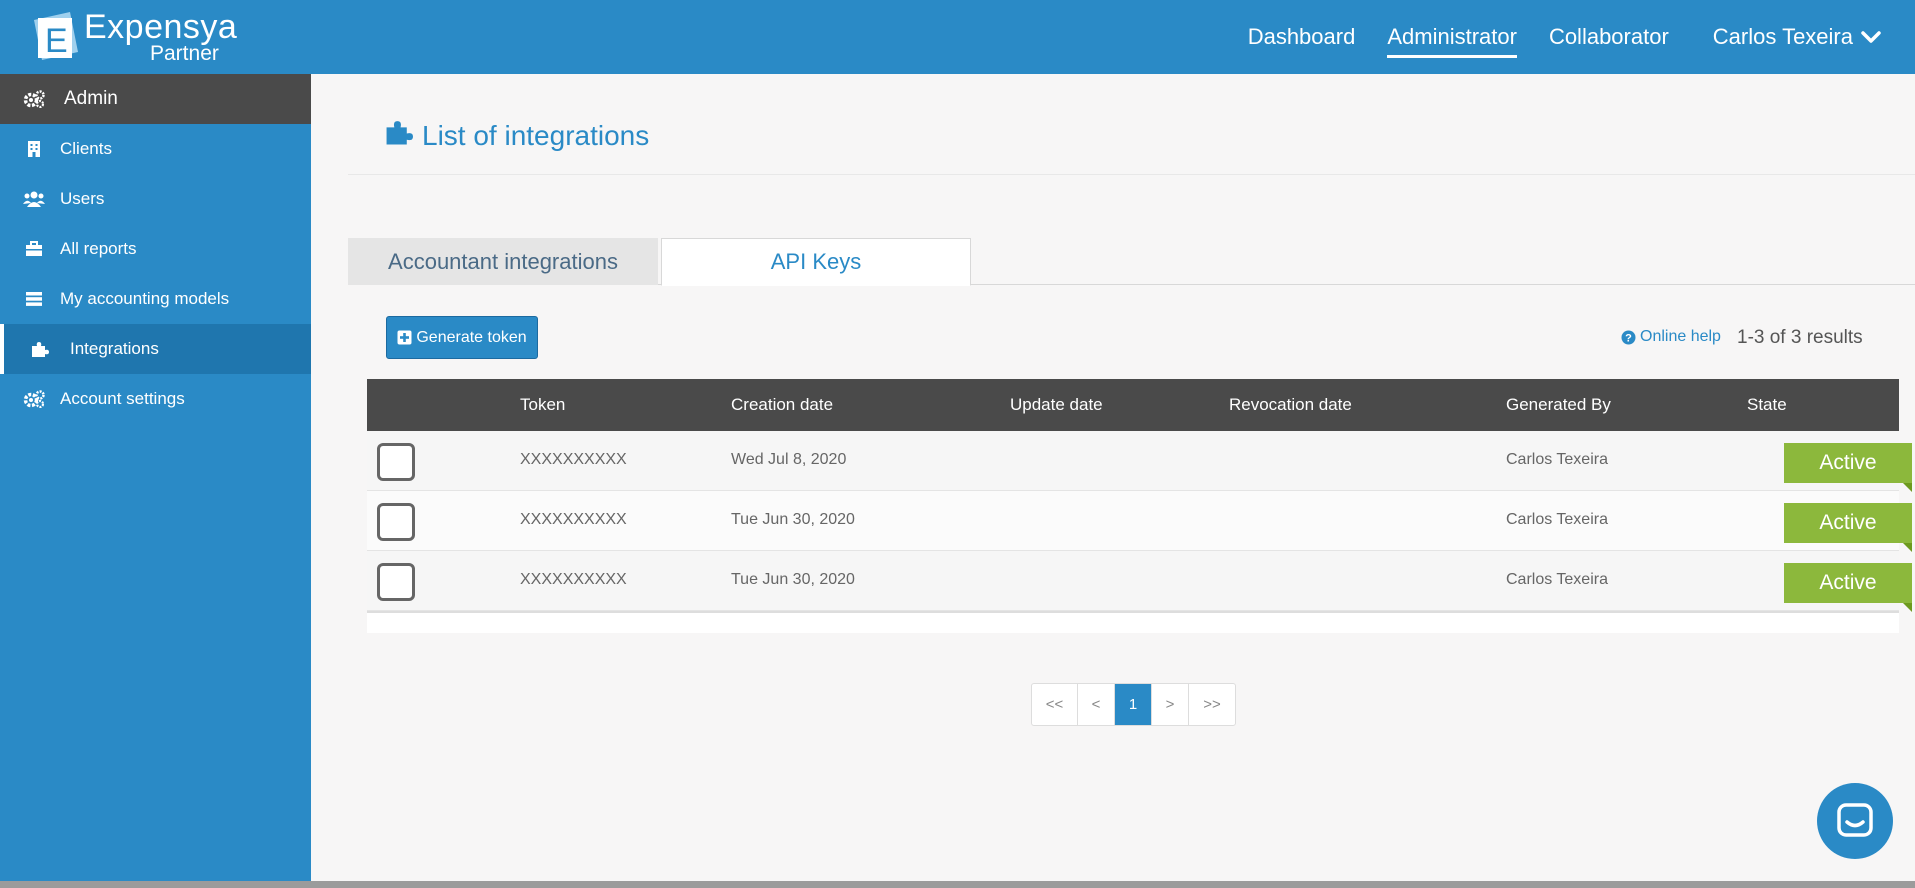 Image resolution: width=1915 pixels, height=888 pixels. I want to click on first-page-button: <<, so click(1055, 704).